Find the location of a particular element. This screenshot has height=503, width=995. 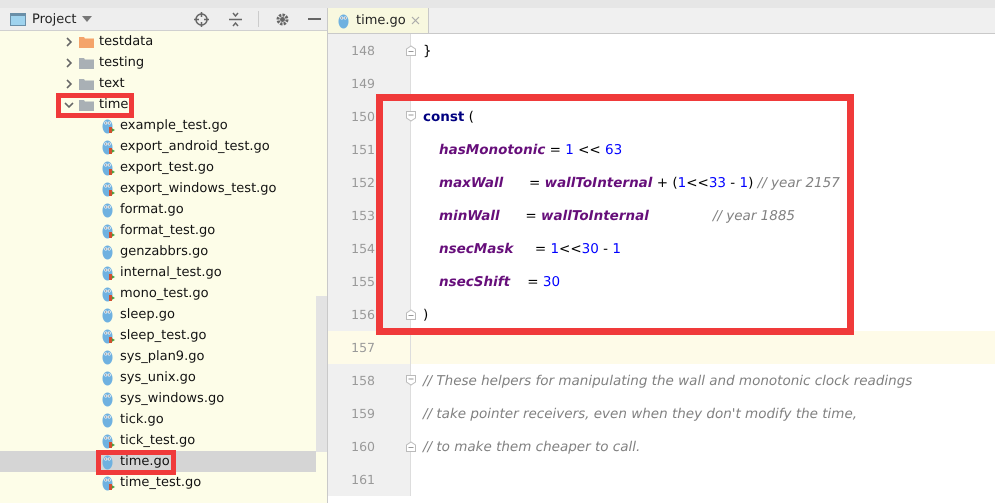

tree-row: tick.go is located at coordinates (158, 419).